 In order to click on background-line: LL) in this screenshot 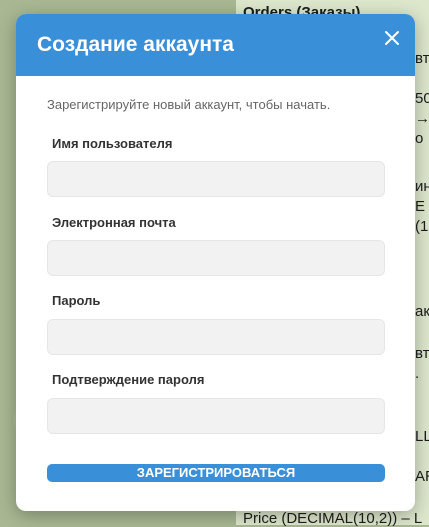, I will do `click(422, 436)`.